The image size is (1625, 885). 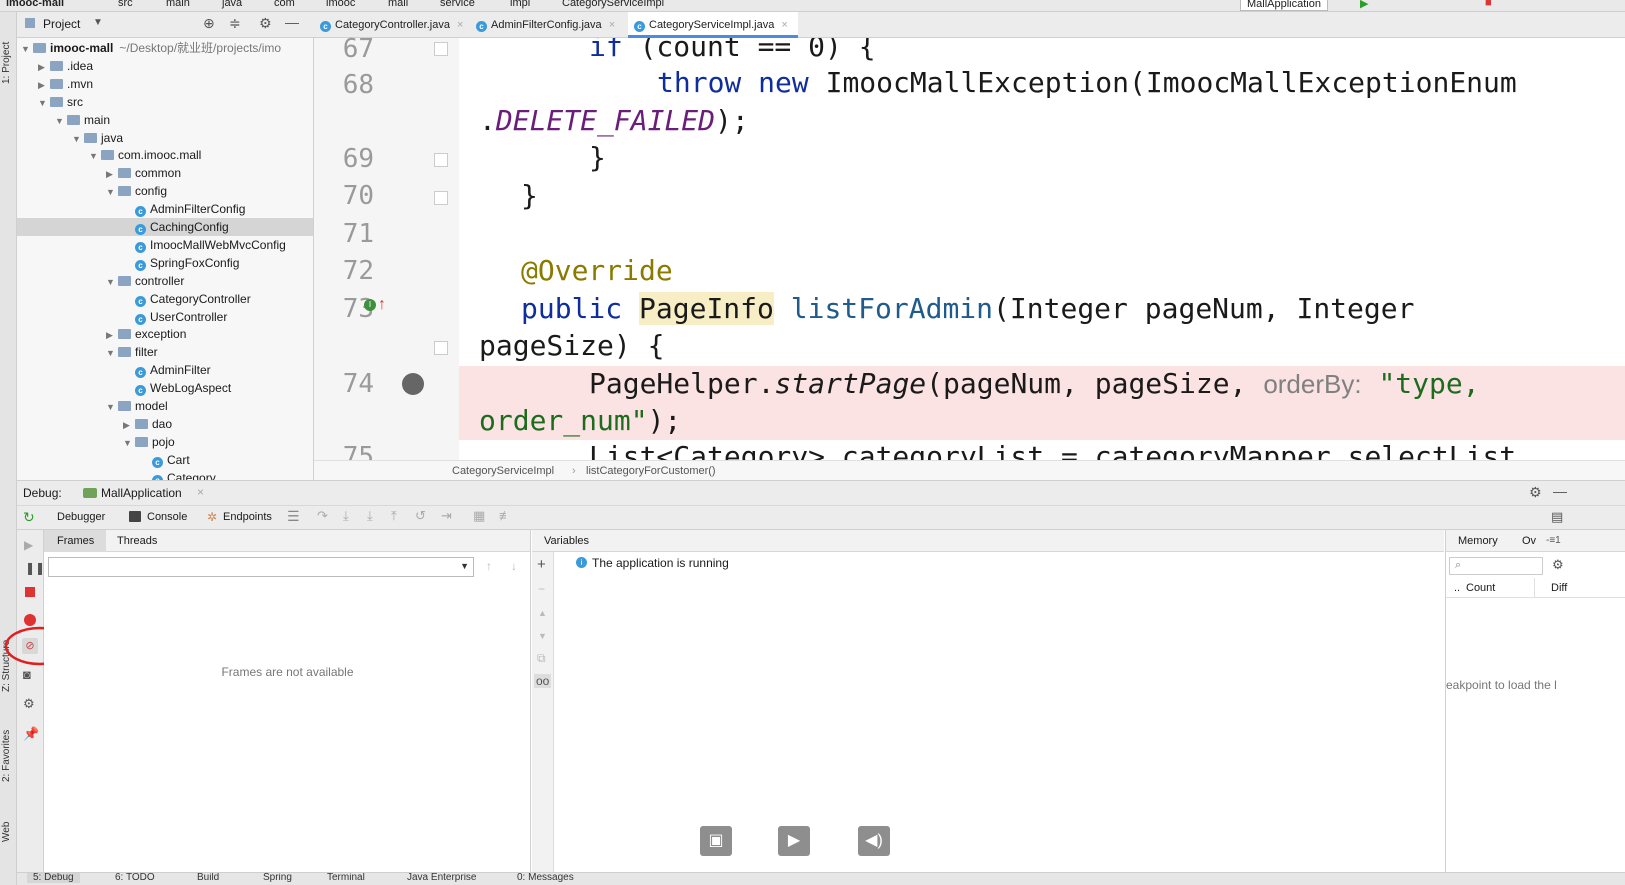 What do you see at coordinates (137, 406) in the screenshot?
I see `tree-node: ▼ model` at bounding box center [137, 406].